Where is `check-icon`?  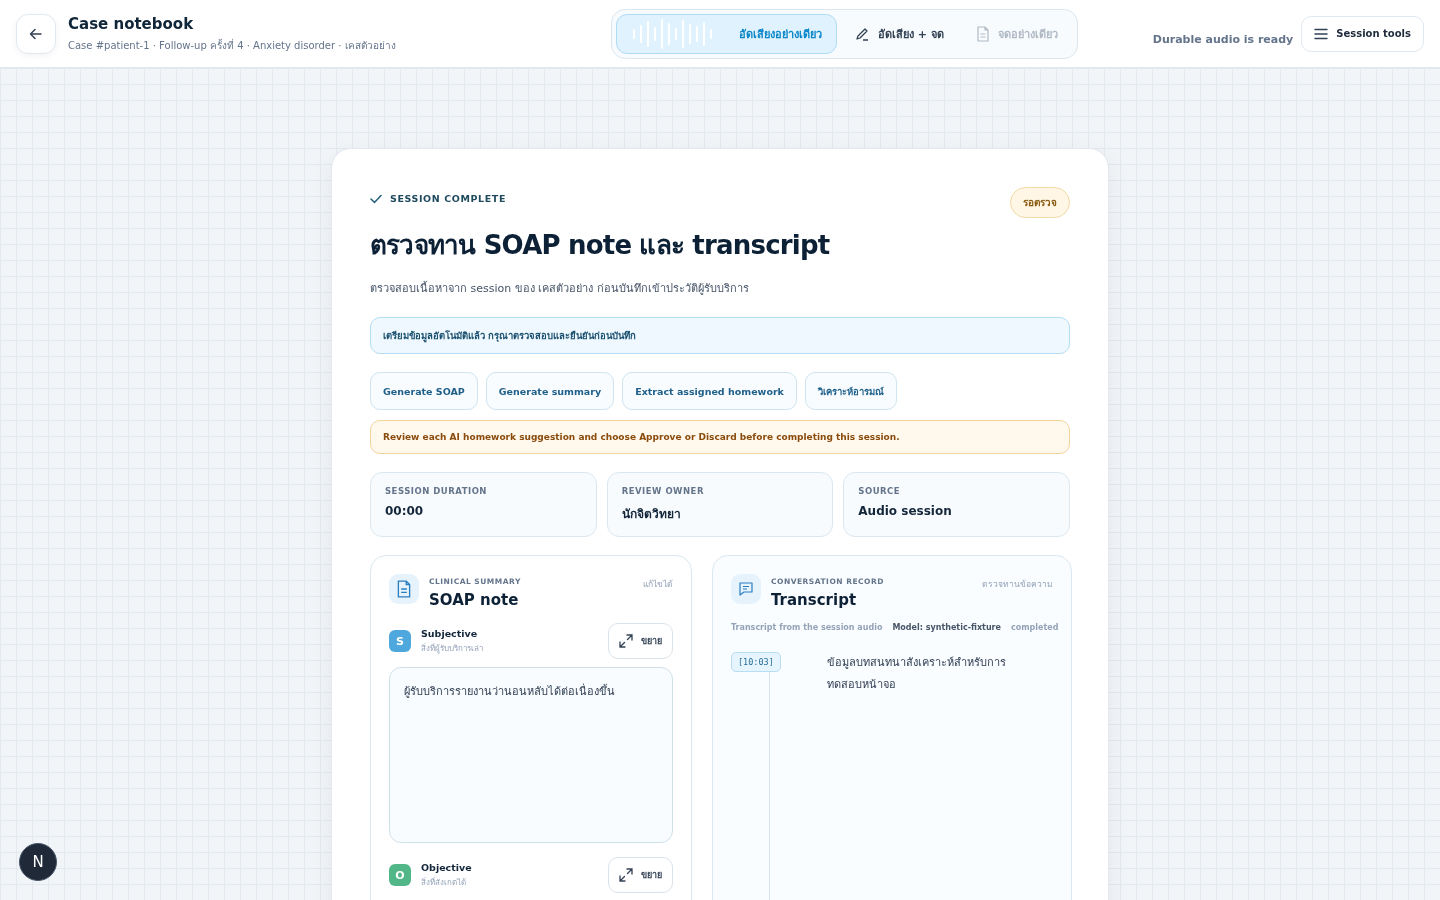 check-icon is located at coordinates (376, 198).